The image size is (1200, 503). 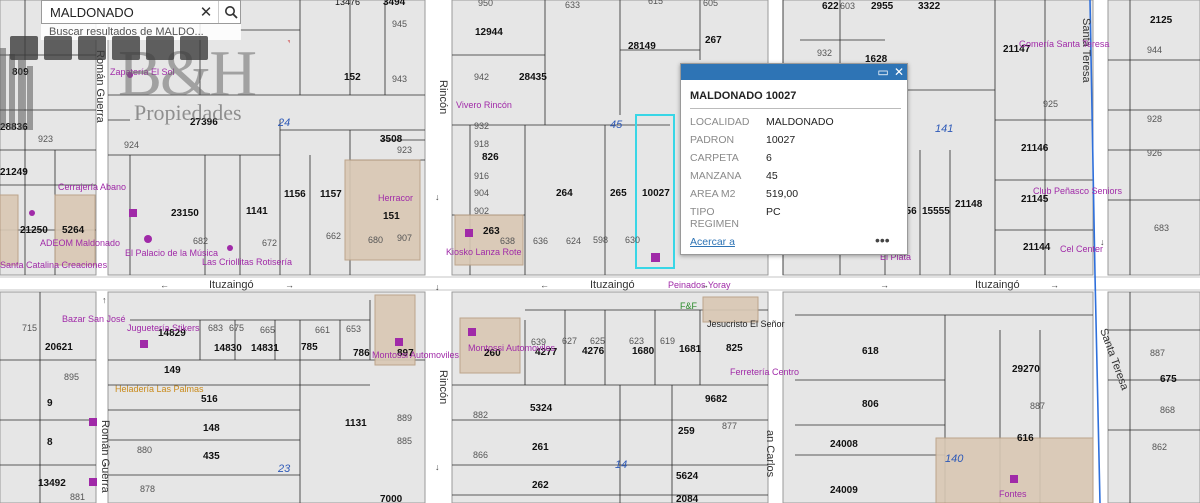 What do you see at coordinates (125, 12) in the screenshot?
I see `search-input` at bounding box center [125, 12].